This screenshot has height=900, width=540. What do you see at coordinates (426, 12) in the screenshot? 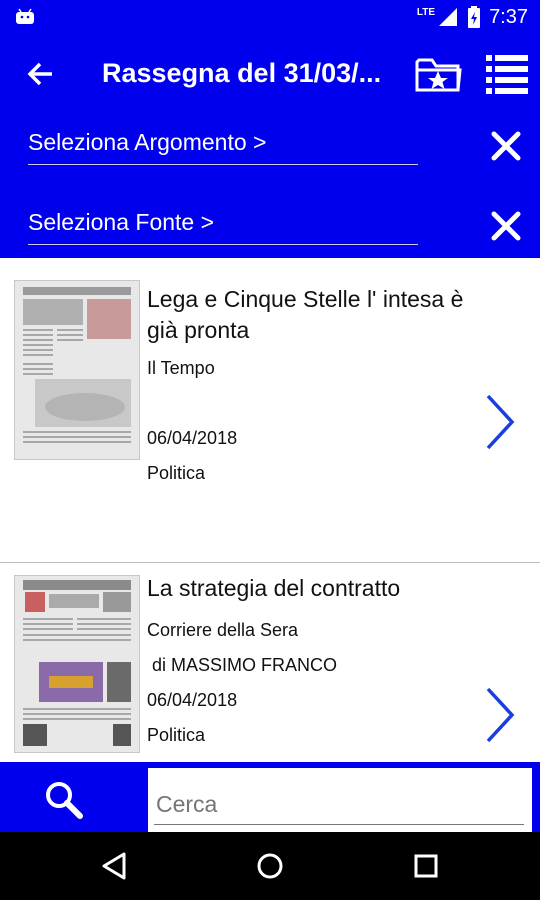
I see `network-type: LTE` at bounding box center [426, 12].